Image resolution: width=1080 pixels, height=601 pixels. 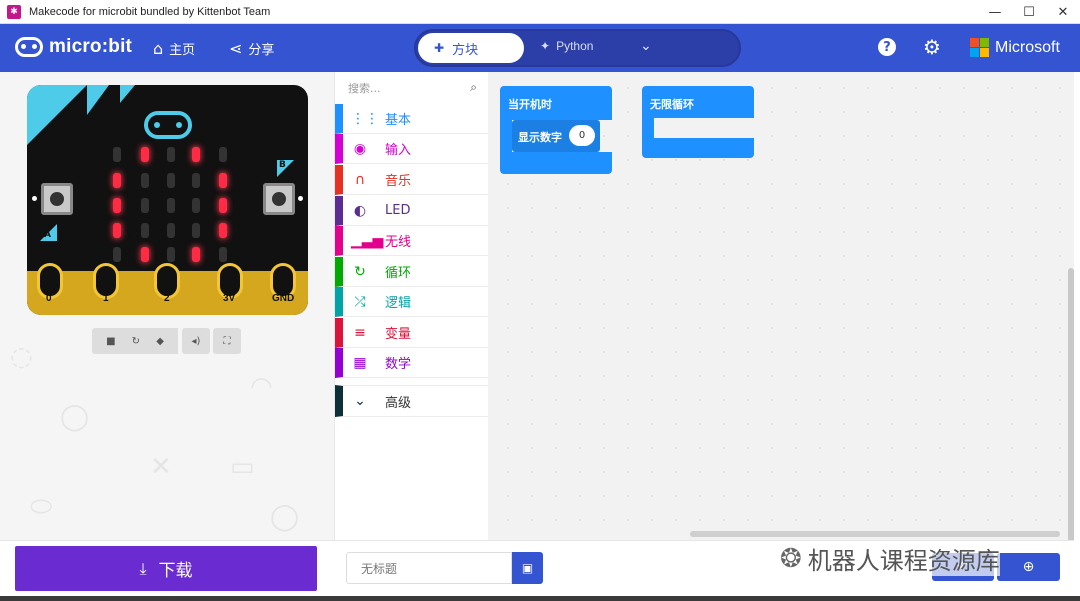 I want to click on help-icon: ?, so click(x=887, y=47).